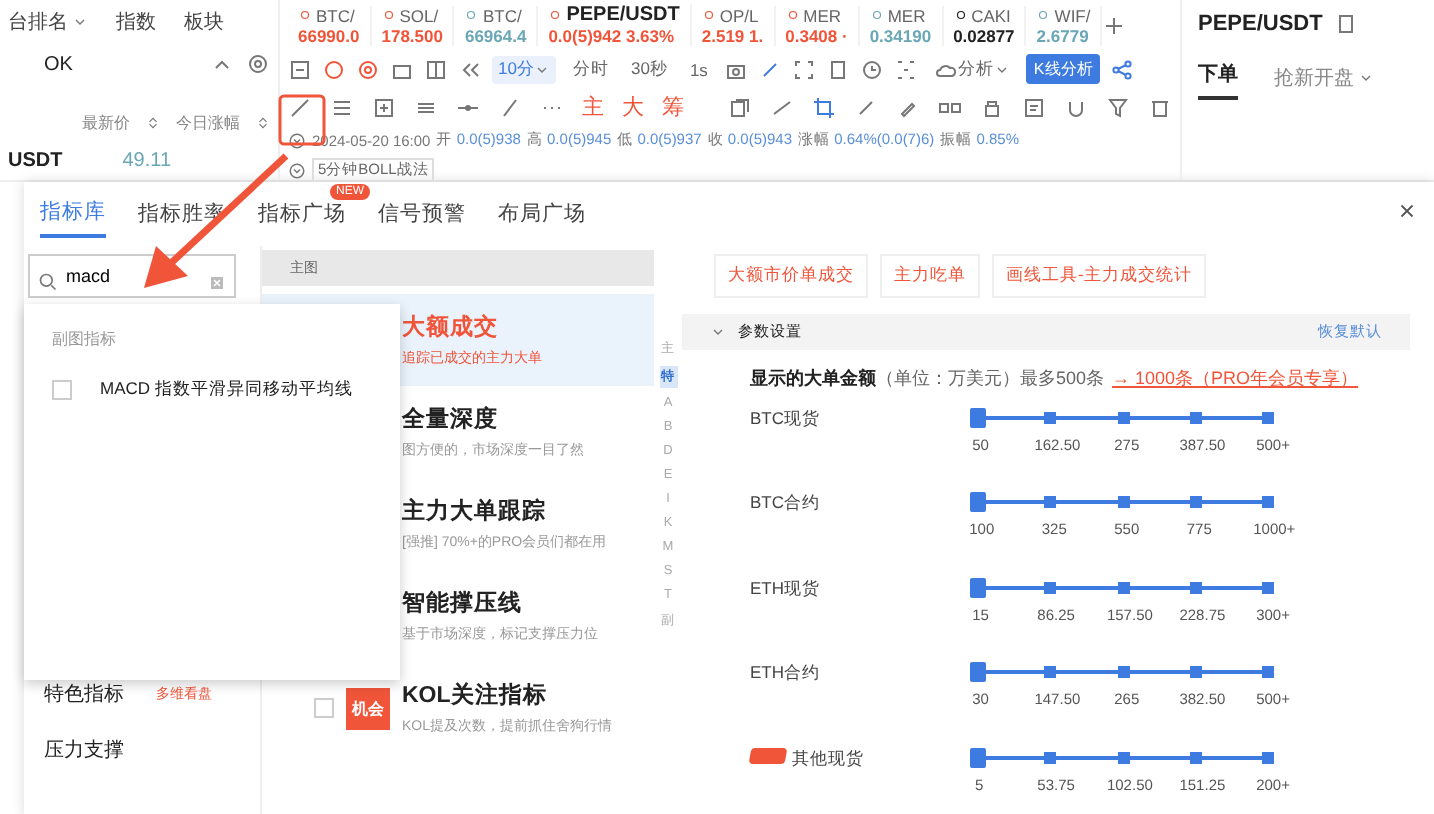 The width and height of the screenshot is (1434, 814). I want to click on dialog-tab: 布局广场, so click(542, 214).